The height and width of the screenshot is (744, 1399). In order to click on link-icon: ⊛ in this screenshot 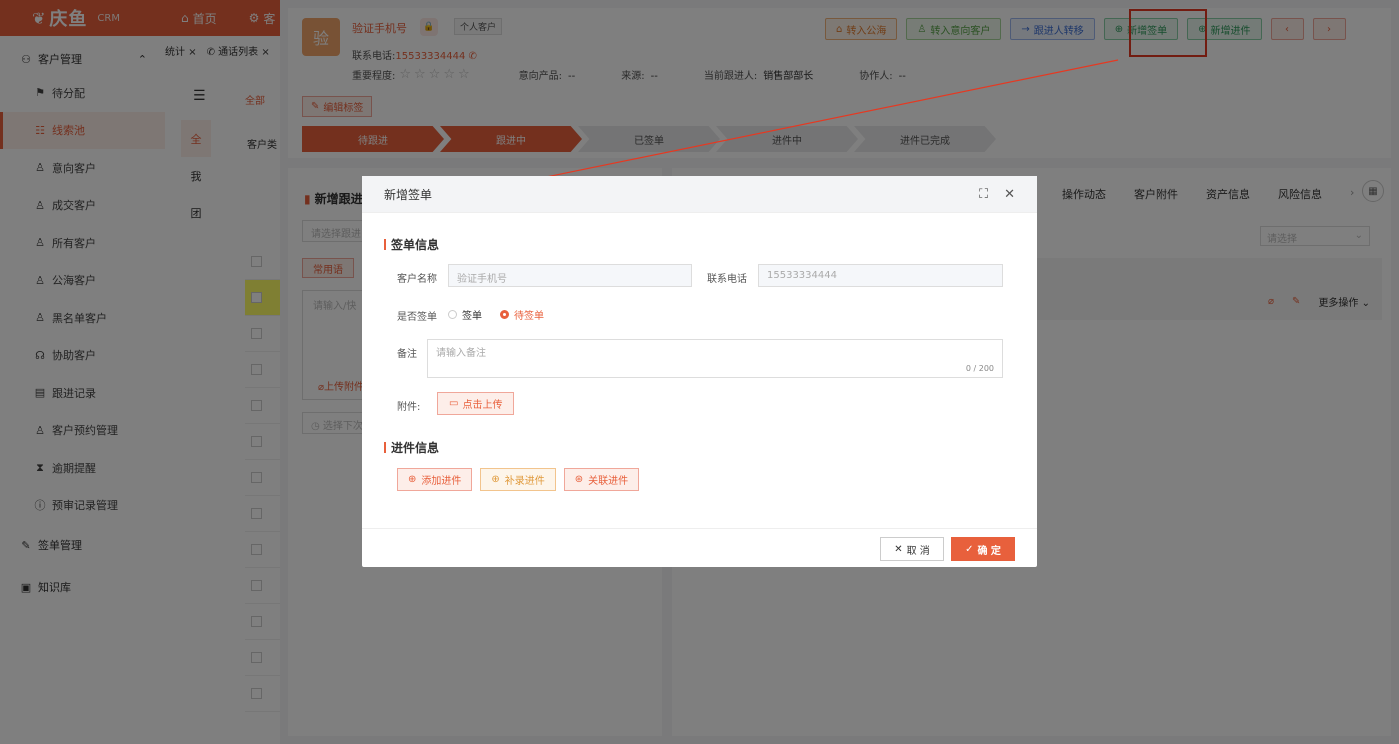, I will do `click(579, 479)`.